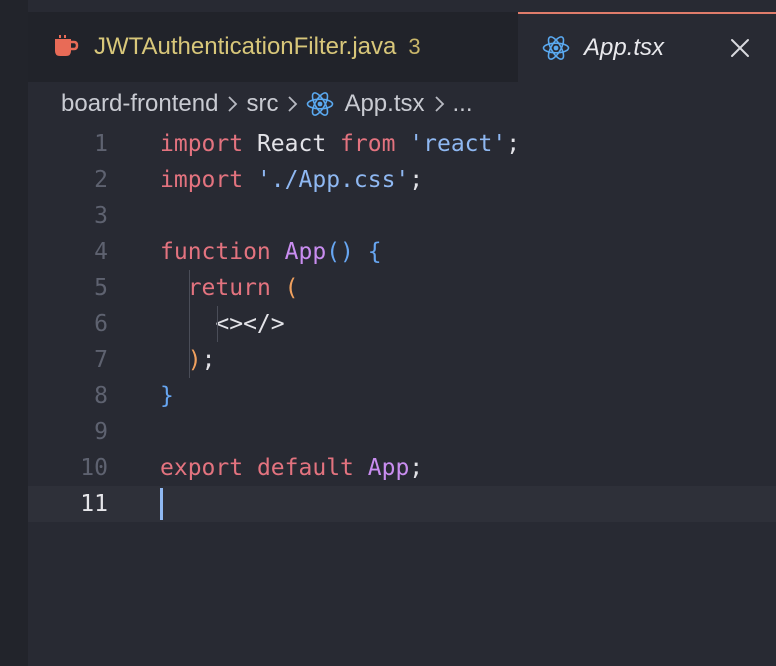  Describe the element at coordinates (402, 432) in the screenshot. I see `code-line: 9` at that location.